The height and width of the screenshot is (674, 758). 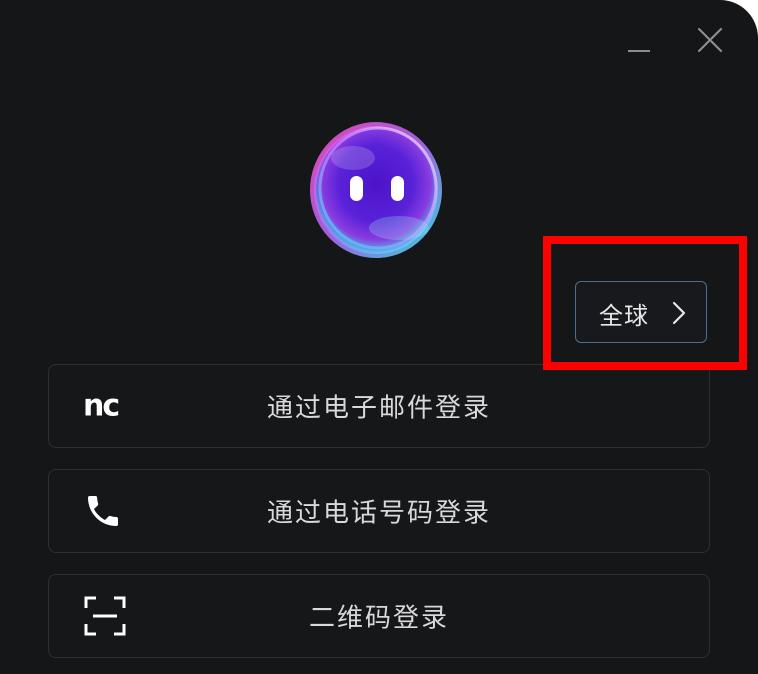 What do you see at coordinates (639, 51) in the screenshot?
I see `minimize-icon` at bounding box center [639, 51].